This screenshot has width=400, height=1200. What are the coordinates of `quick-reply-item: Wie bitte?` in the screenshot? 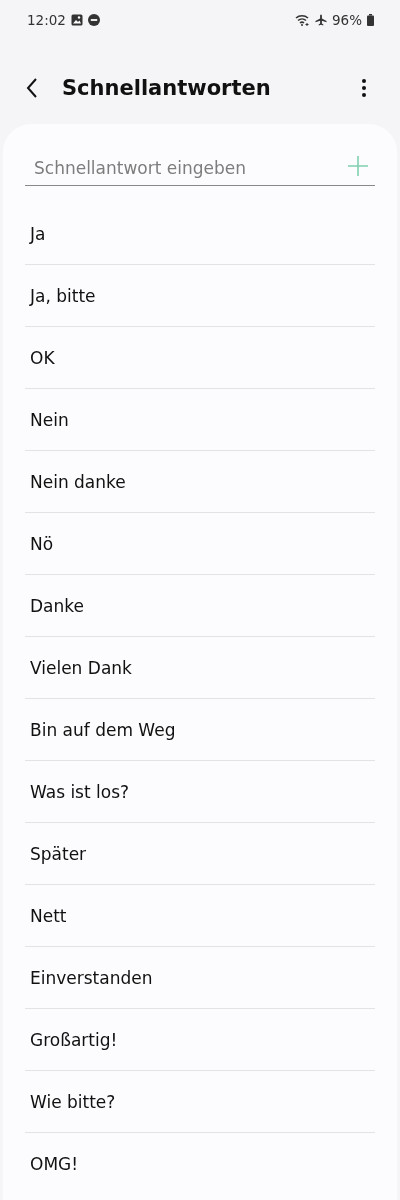 It's located at (200, 1102).